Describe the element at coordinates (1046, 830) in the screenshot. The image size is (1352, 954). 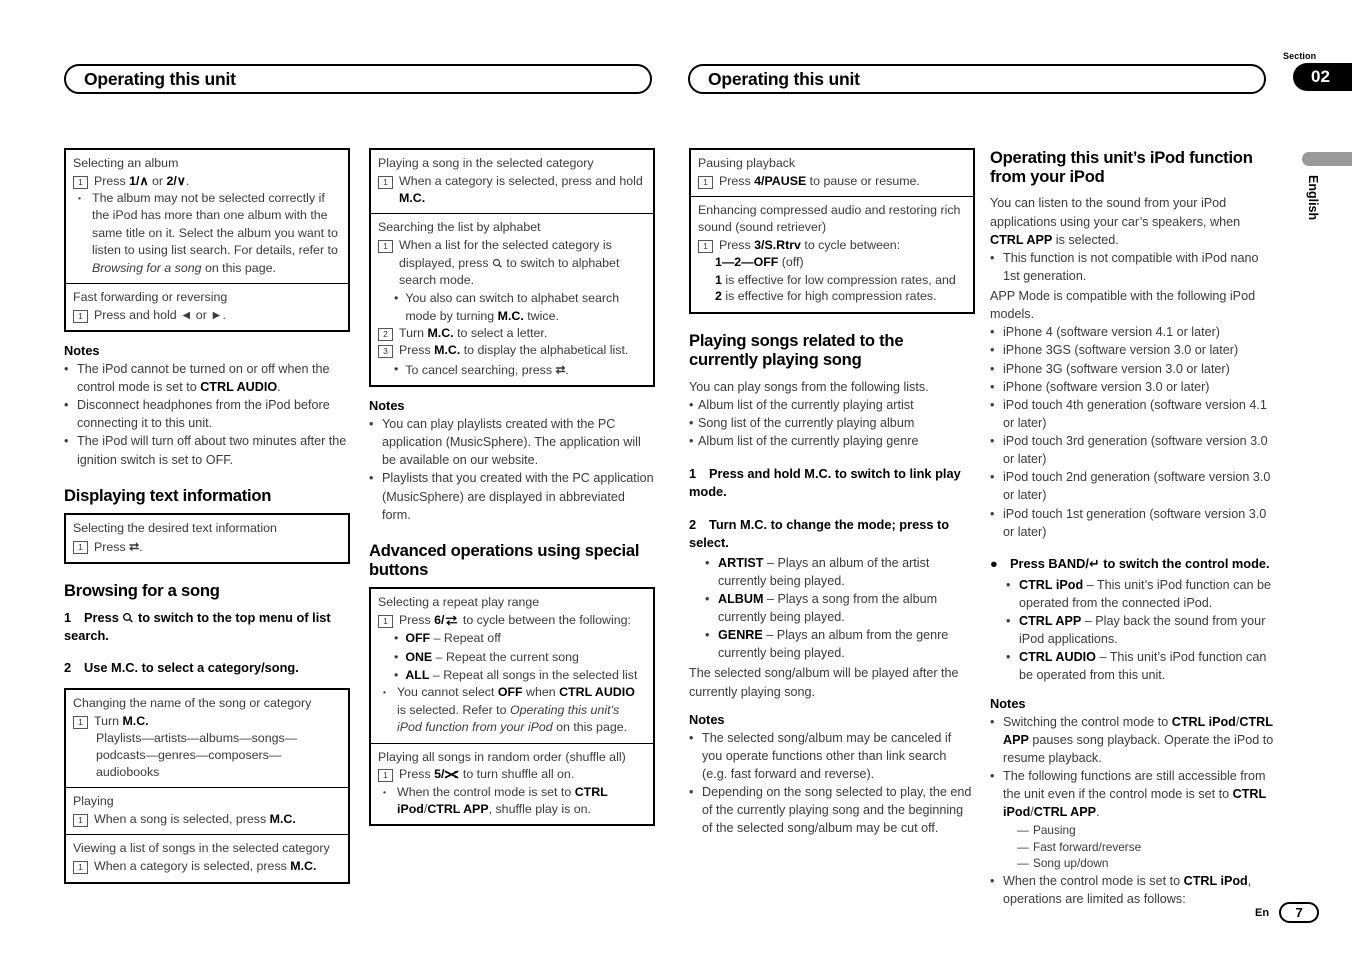
I see `list-item: — Pausing` at that location.